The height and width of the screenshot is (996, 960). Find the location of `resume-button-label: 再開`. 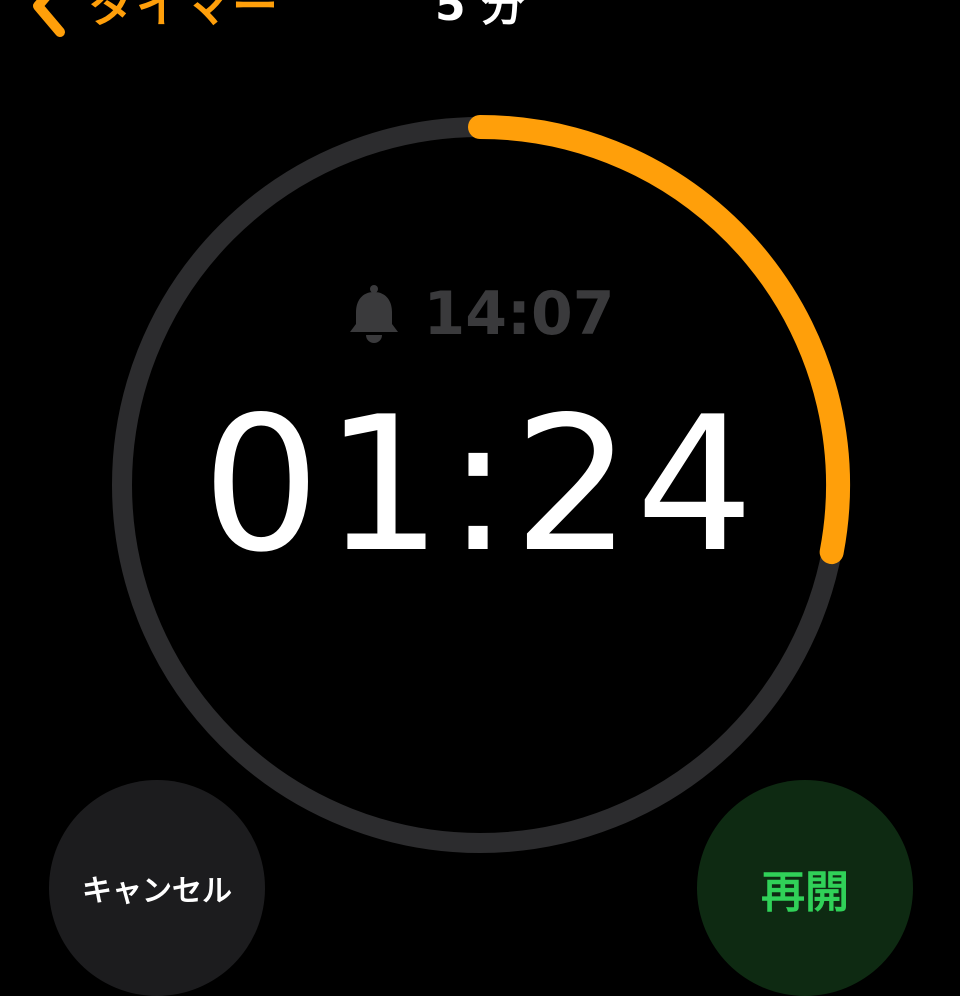

resume-button-label: 再開 is located at coordinates (805, 892).